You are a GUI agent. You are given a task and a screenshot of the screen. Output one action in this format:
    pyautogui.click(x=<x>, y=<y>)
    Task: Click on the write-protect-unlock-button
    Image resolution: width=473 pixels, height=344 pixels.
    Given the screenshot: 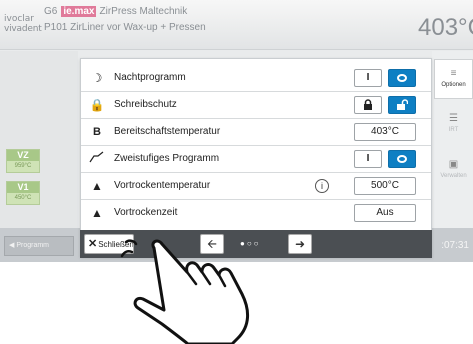 What is the action you would take?
    pyautogui.click(x=402, y=105)
    